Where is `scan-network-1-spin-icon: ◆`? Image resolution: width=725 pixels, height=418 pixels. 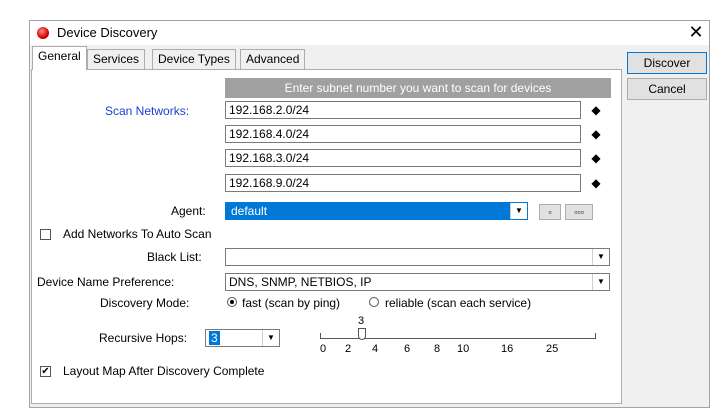
scan-network-1-spin-icon: ◆ is located at coordinates (596, 110).